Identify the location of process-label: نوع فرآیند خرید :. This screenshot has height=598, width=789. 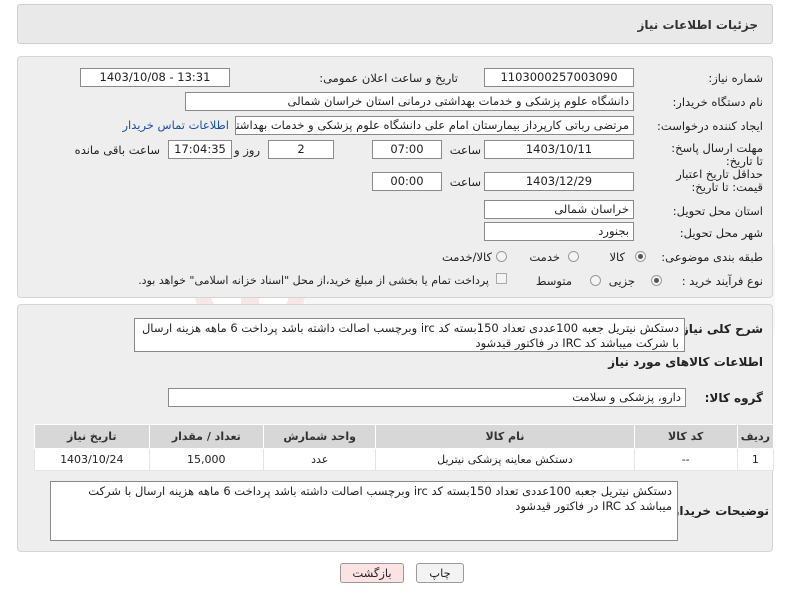
(722, 281).